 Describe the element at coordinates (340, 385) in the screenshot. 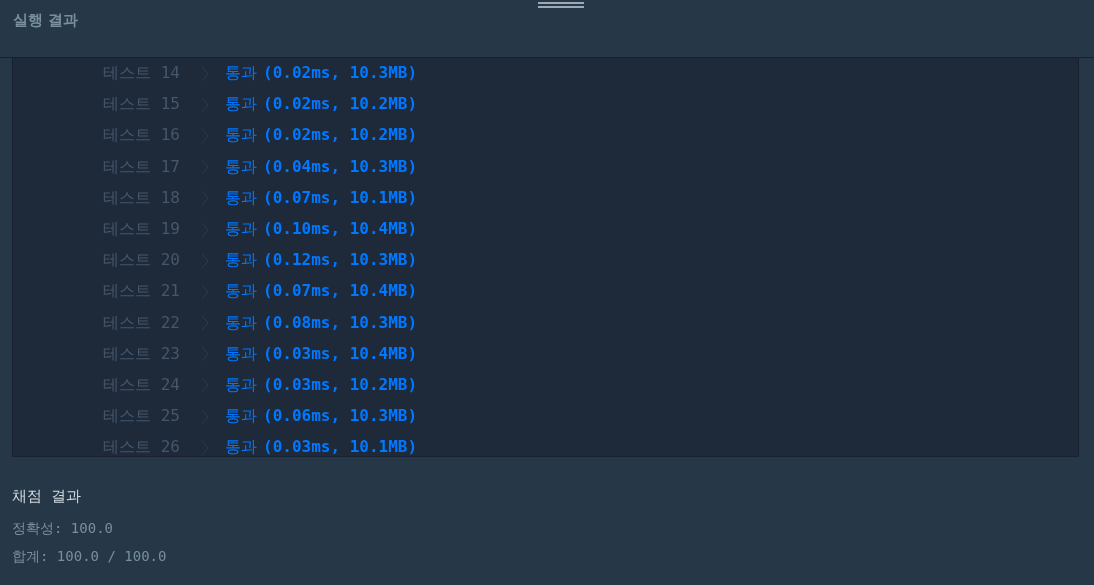

I see `test-detail: (0.03ms, 10.2MB)` at that location.